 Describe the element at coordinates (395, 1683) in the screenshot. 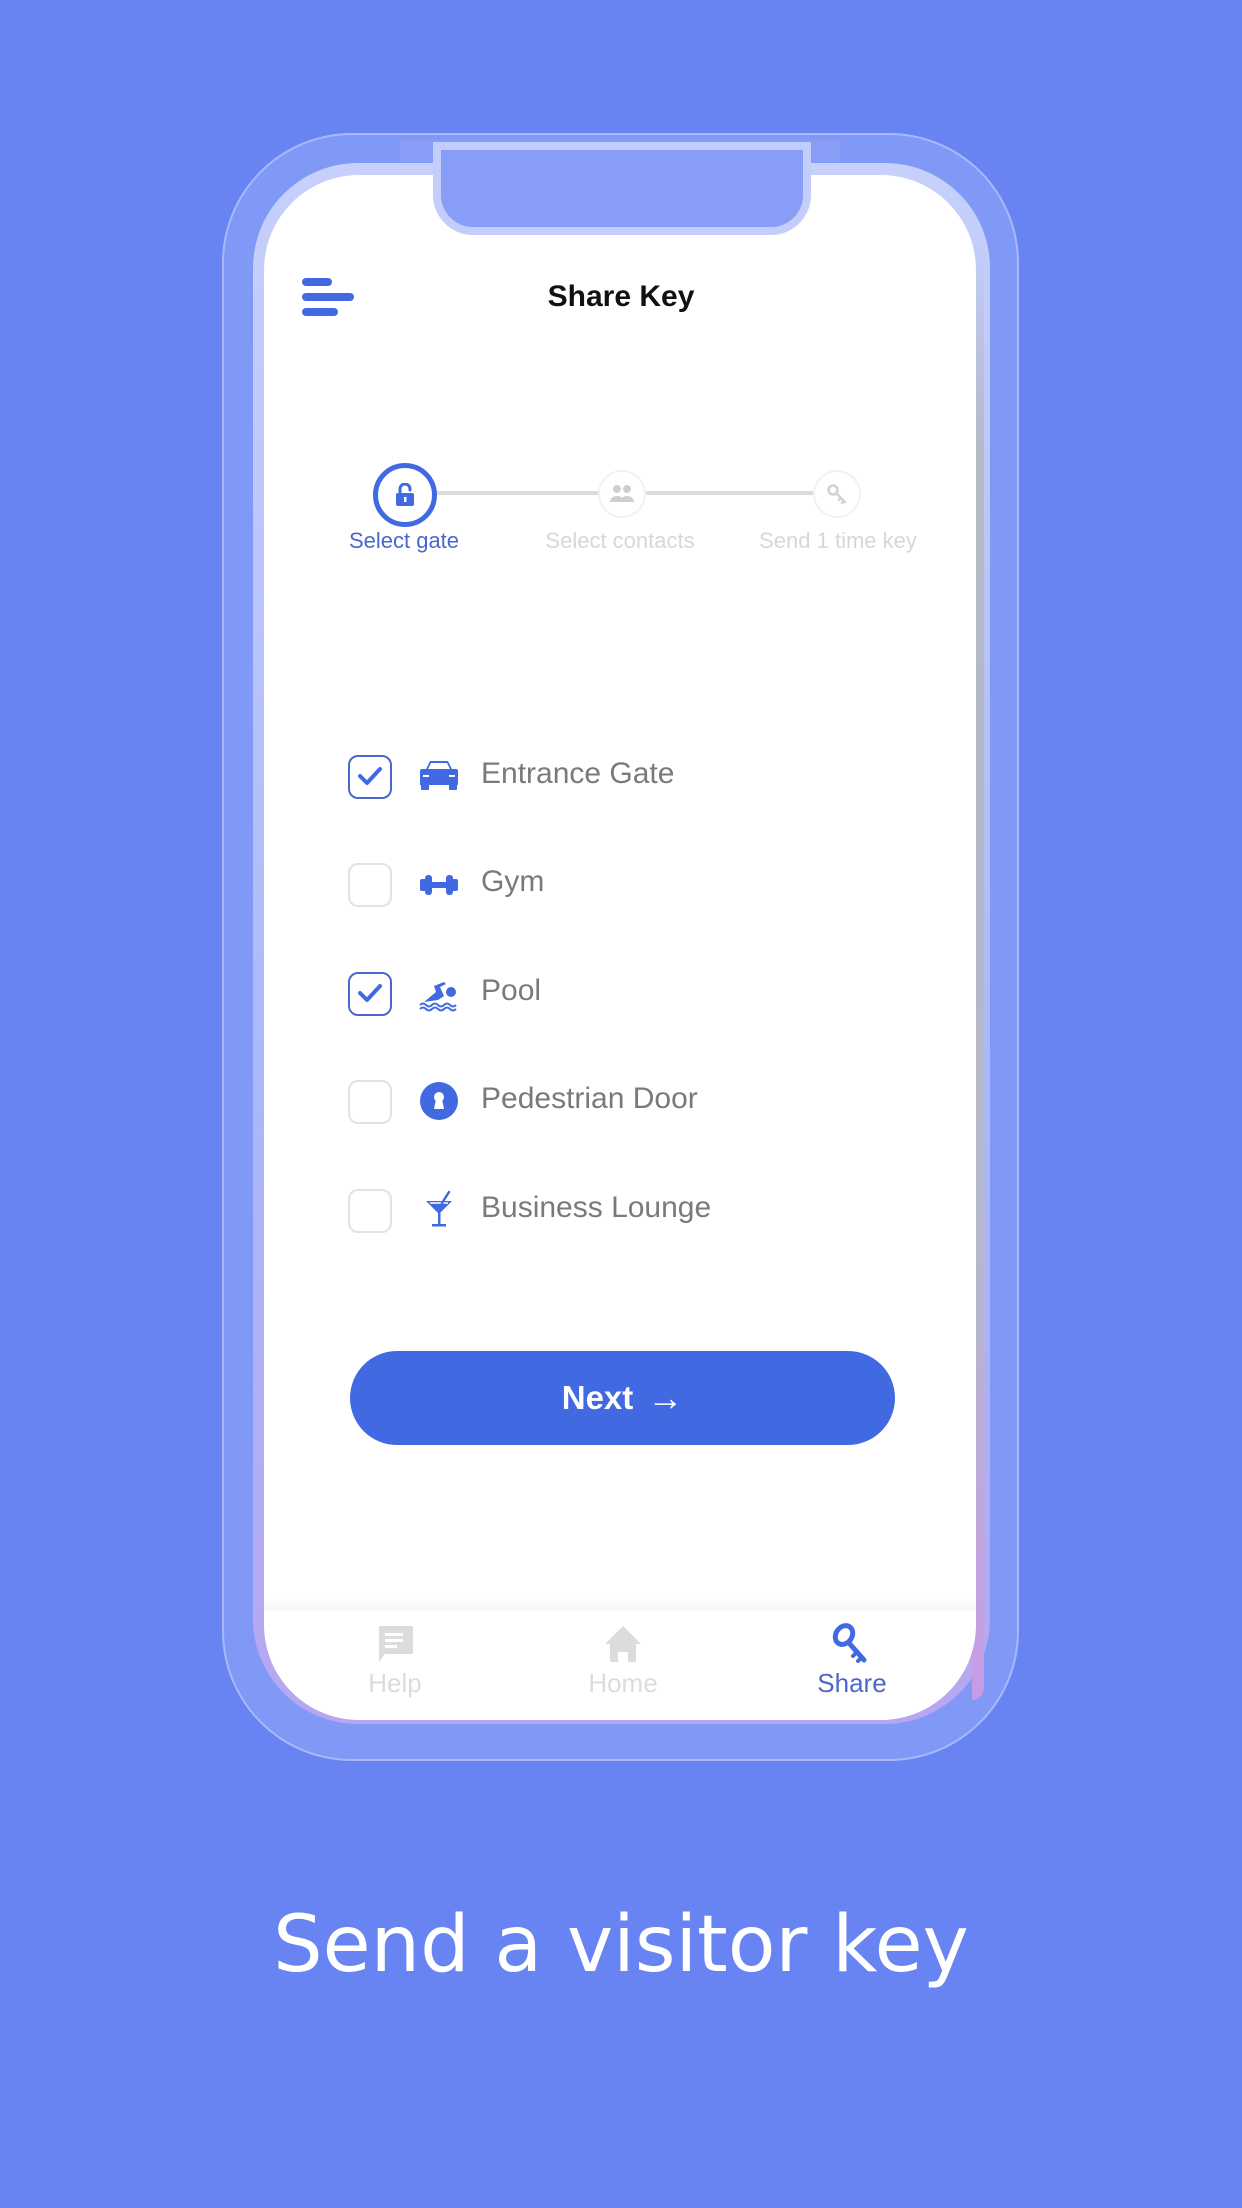

I see `nav-label-help: Help` at that location.